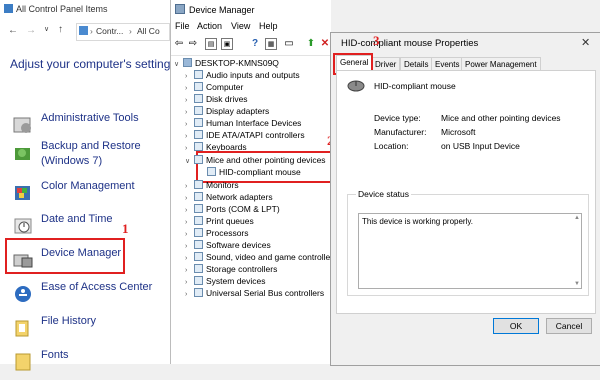 This screenshot has height=380, width=600. Describe the element at coordinates (216, 99) in the screenshot. I see `tree-item: › Disk drives` at that location.